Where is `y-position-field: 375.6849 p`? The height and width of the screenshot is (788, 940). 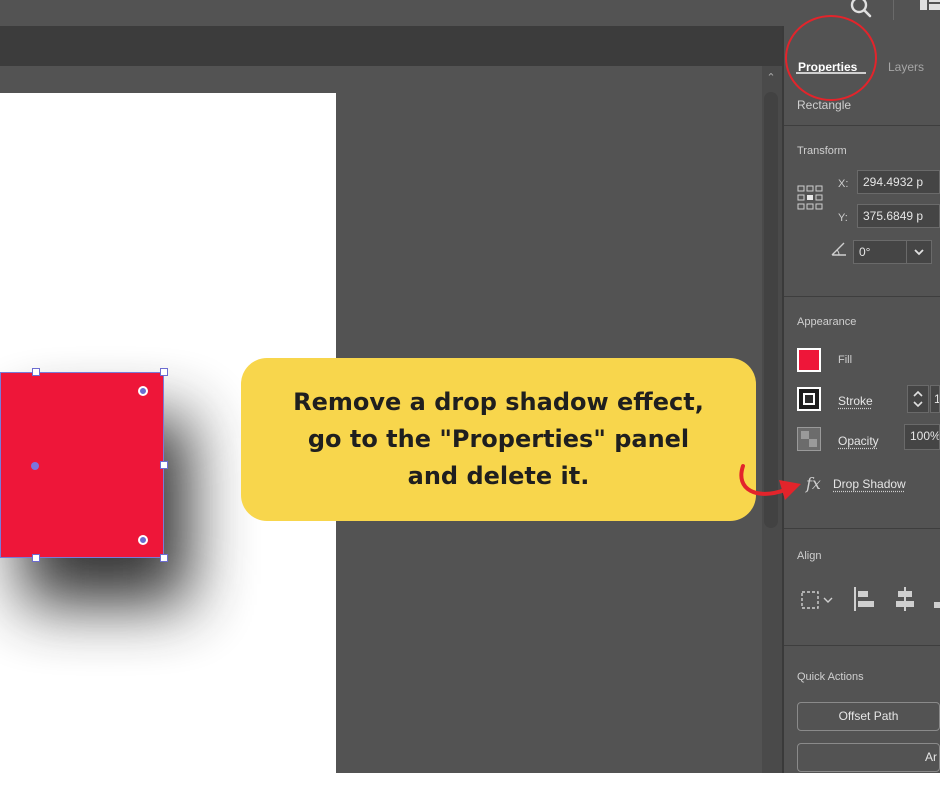
y-position-field: 375.6849 p is located at coordinates (898, 216).